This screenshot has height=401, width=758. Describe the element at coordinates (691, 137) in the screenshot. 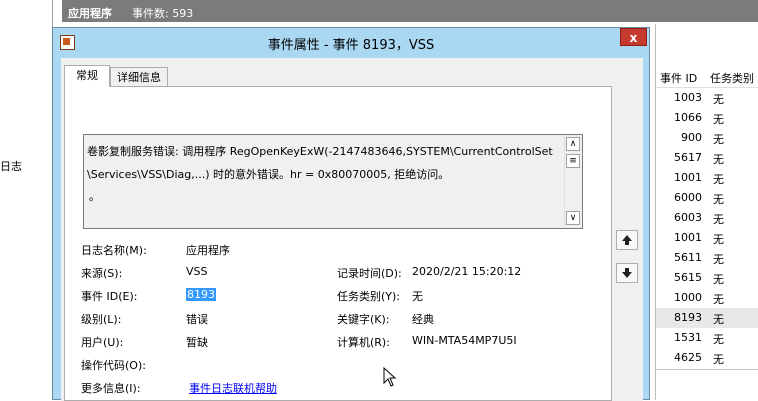

I see `event-id-cell: 900` at that location.